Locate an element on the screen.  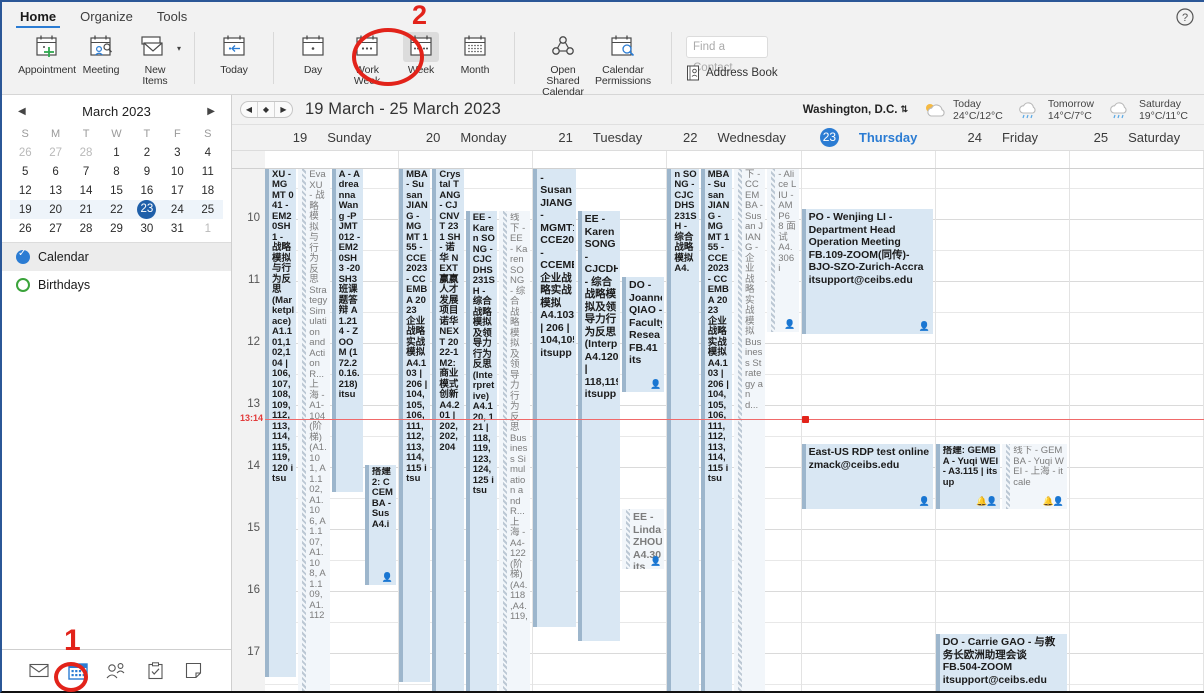
mini-calendar-day: 22 is located at coordinates (116, 209).